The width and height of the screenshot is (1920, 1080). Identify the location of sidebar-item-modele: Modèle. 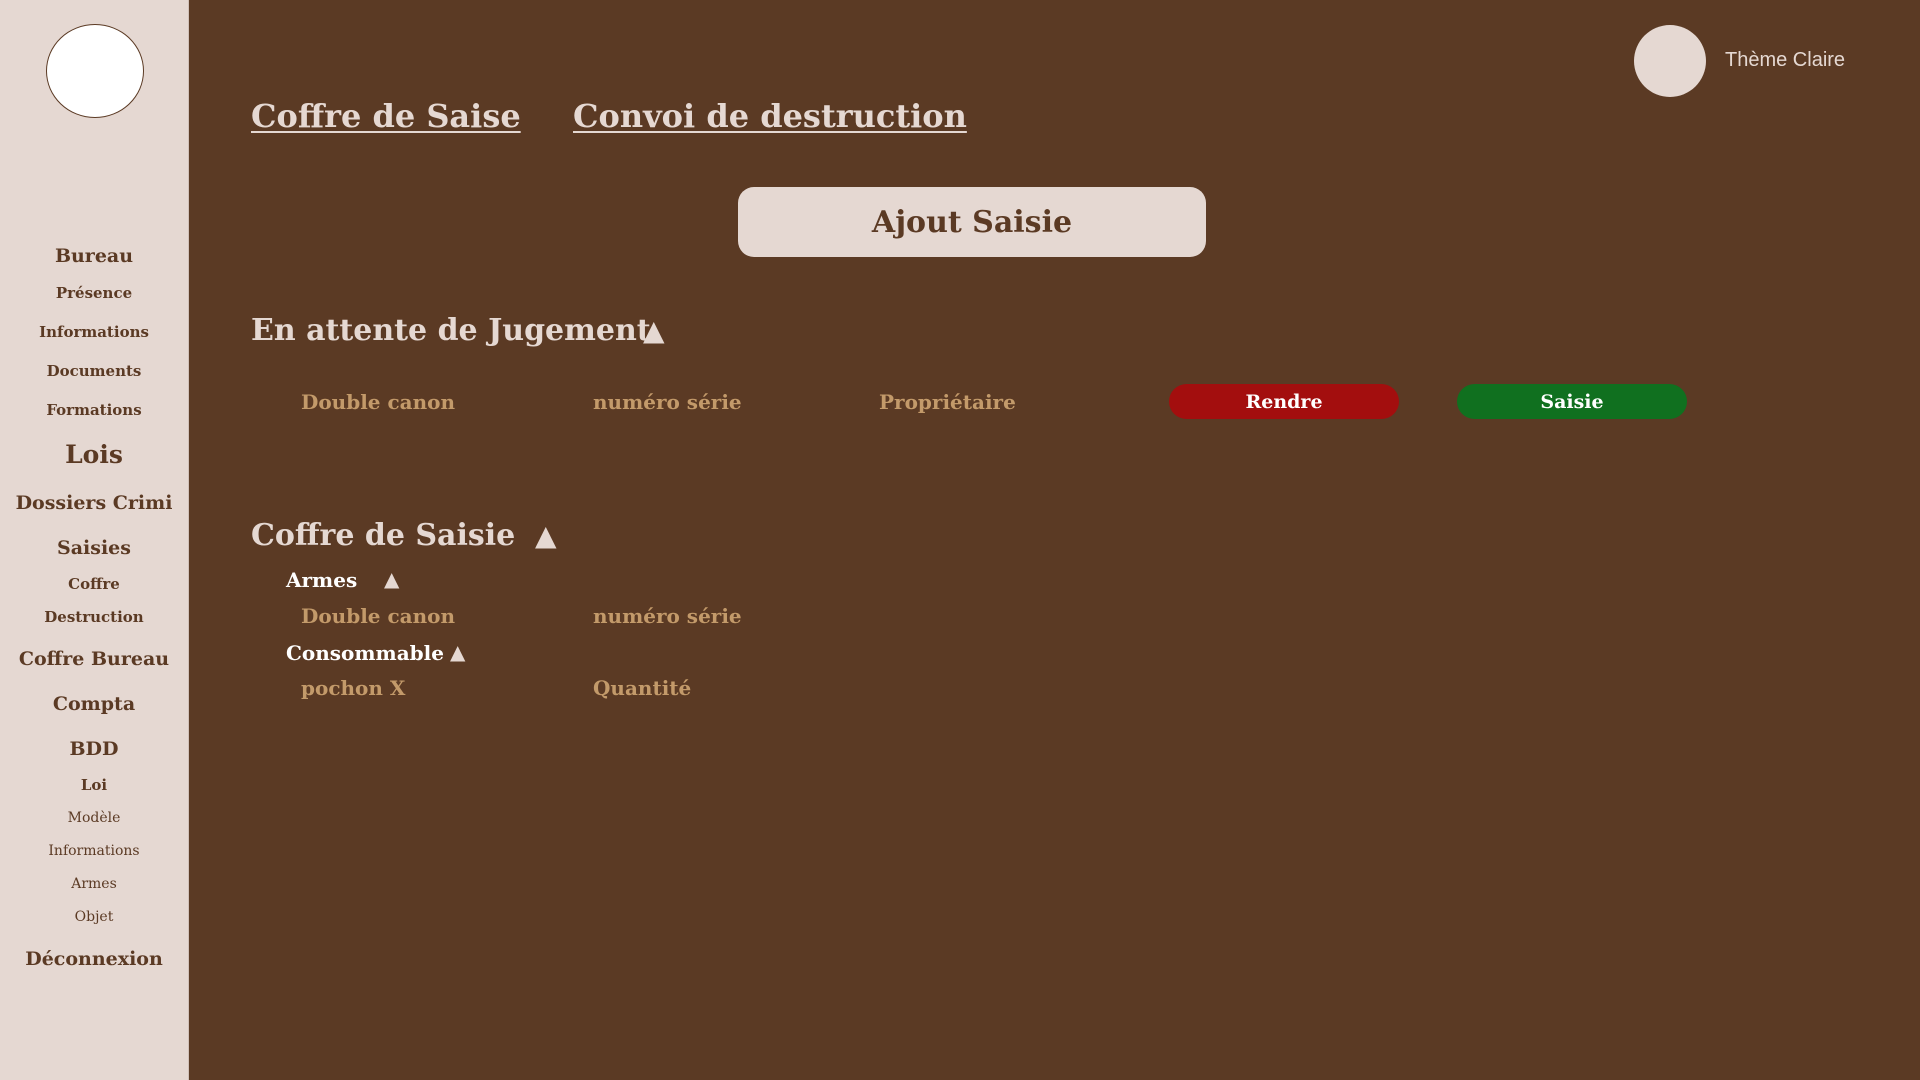
(94, 818).